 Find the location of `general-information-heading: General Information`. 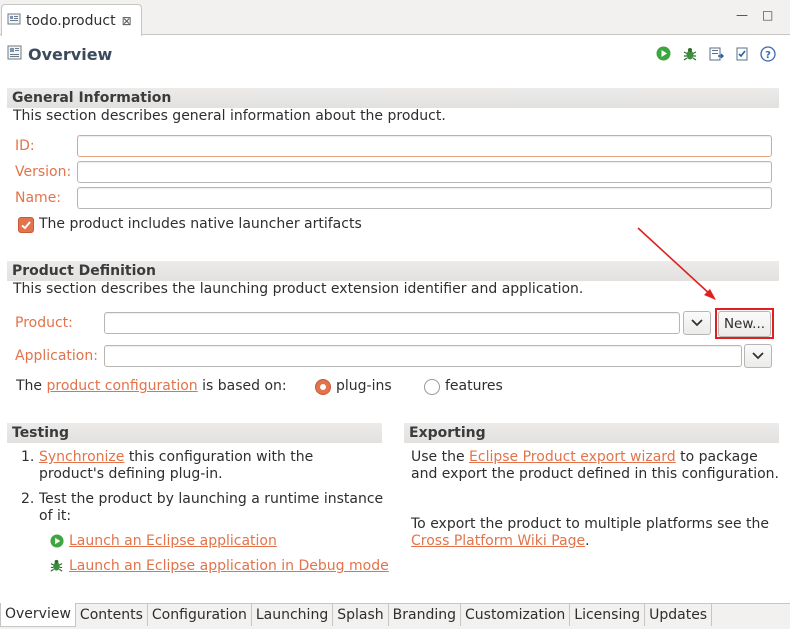

general-information-heading: General Information is located at coordinates (393, 98).